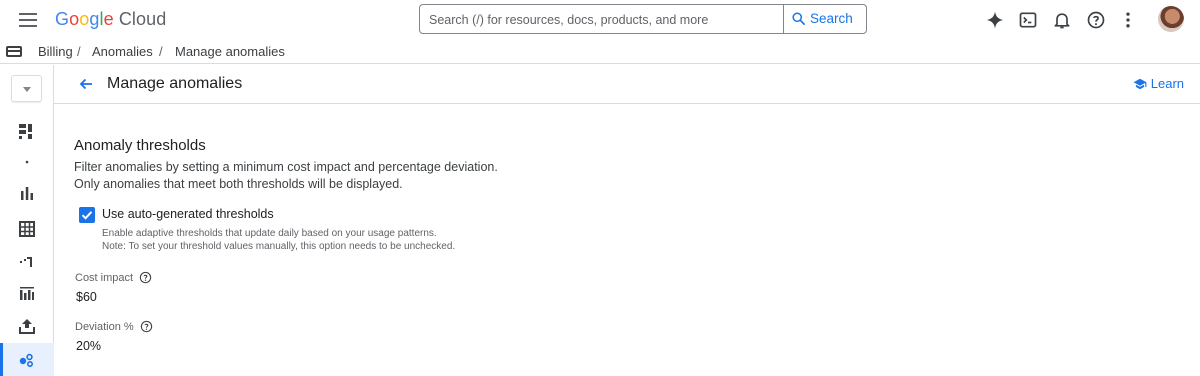  What do you see at coordinates (1171, 19) in the screenshot?
I see `avatar` at bounding box center [1171, 19].